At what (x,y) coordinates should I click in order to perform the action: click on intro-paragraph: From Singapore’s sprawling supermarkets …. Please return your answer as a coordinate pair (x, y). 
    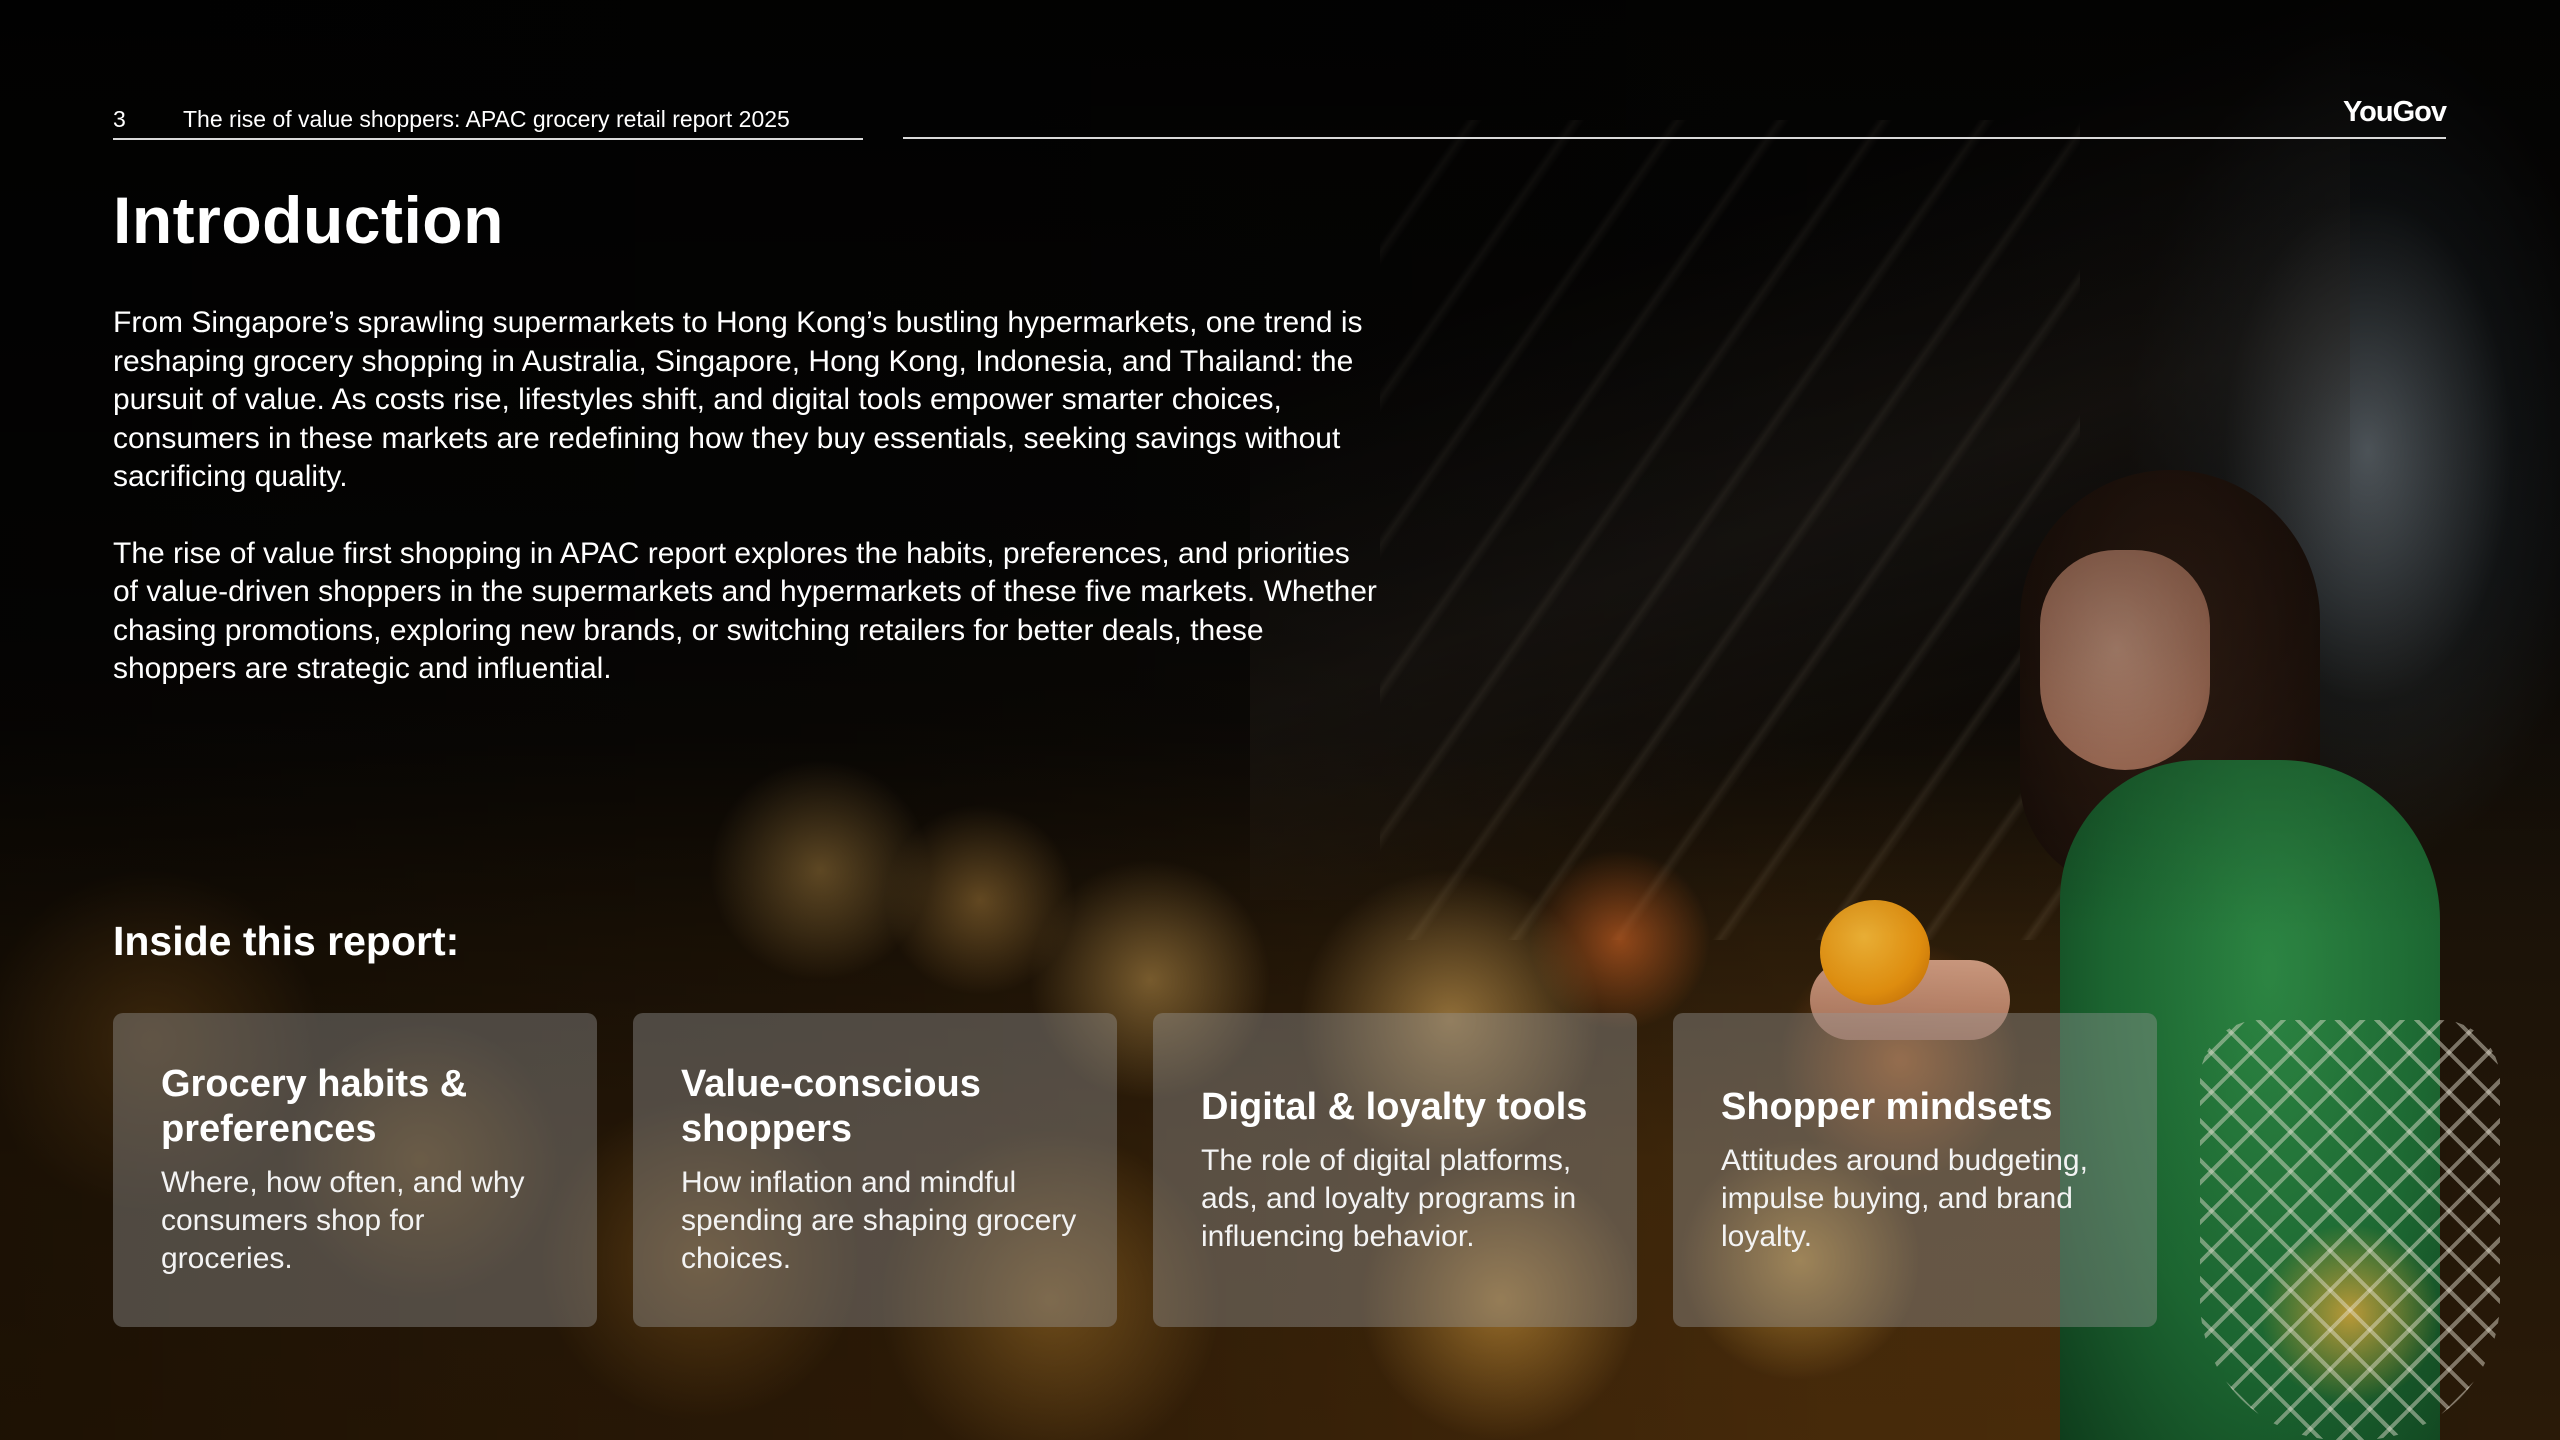
    Looking at the image, I should click on (738, 399).